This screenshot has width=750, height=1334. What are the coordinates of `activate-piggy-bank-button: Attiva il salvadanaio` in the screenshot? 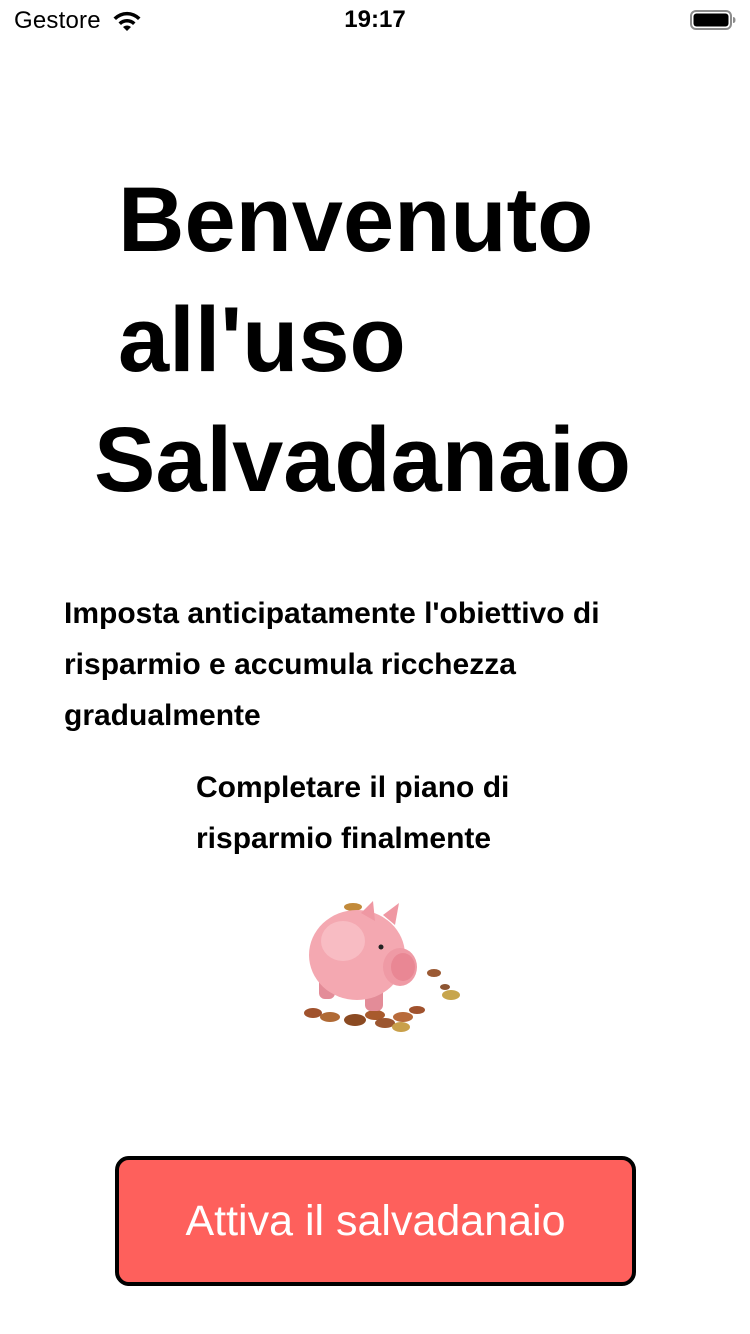 It's located at (375, 1221).